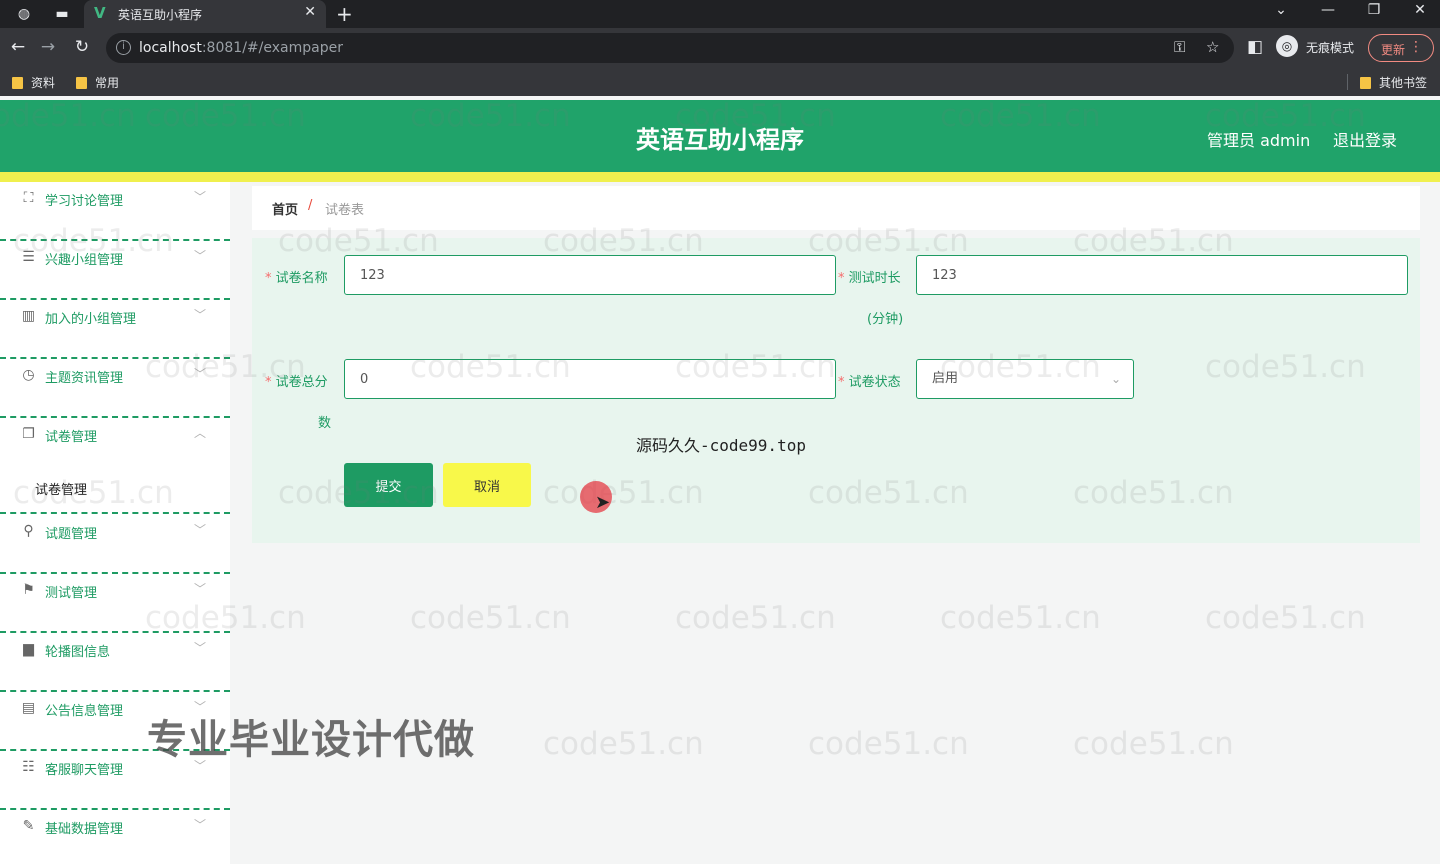 This screenshot has width=1440, height=864. Describe the element at coordinates (61, 490) in the screenshot. I see `sidebar-subitem-label: 试卷管理` at that location.